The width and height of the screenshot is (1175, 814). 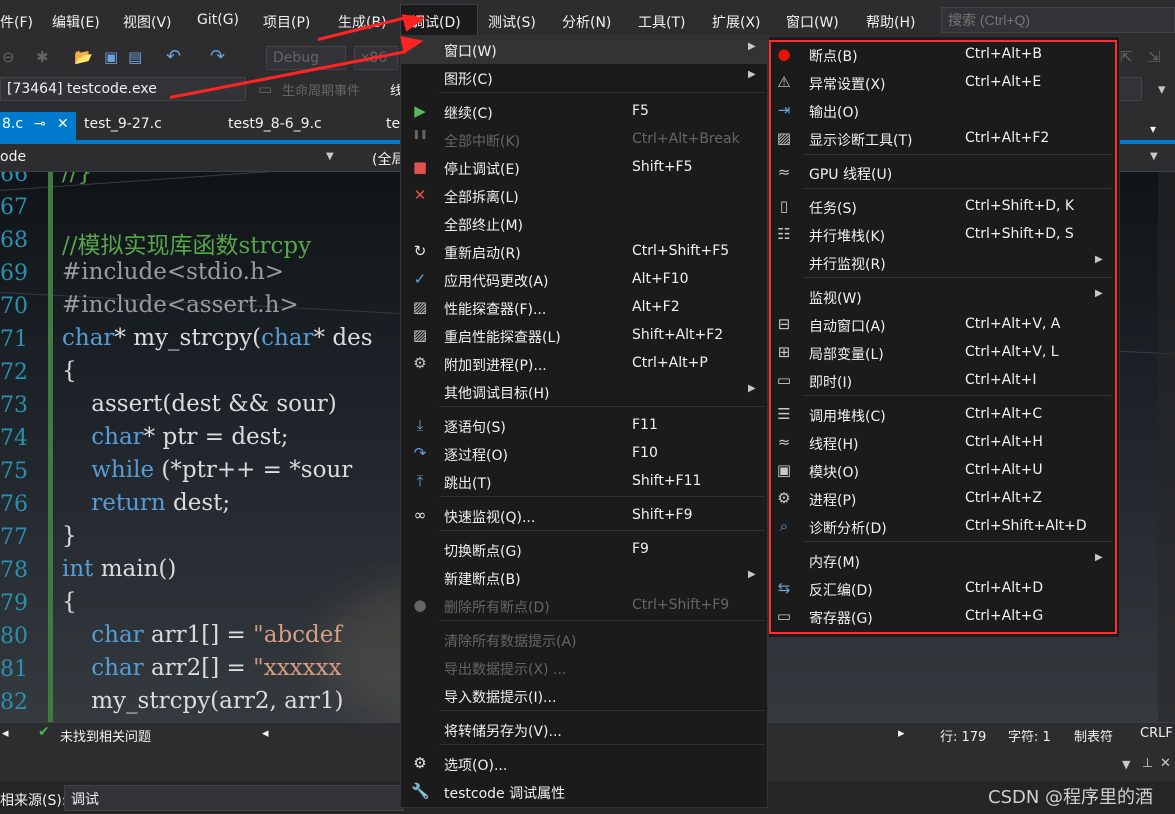 What do you see at coordinates (40, 124) in the screenshot?
I see `pin-tab-icon: ⊸` at bounding box center [40, 124].